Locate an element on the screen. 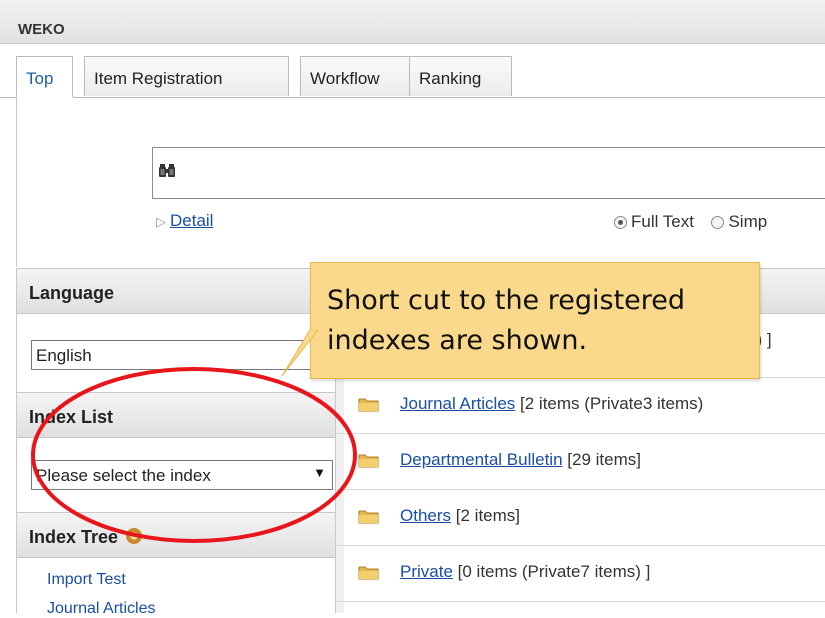 The width and height of the screenshot is (825, 618). tab-ranking: Ranking is located at coordinates (460, 76).